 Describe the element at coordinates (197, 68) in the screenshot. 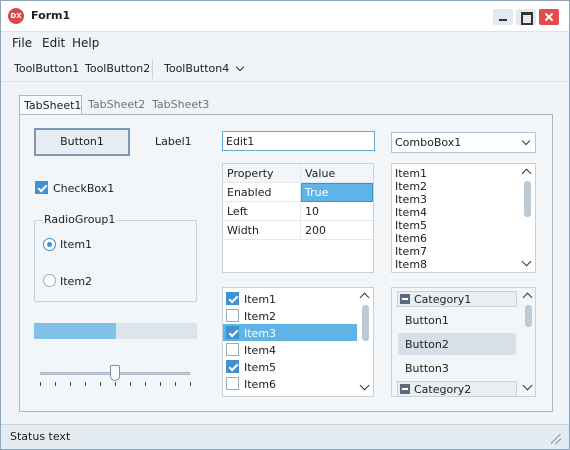

I see `tool-button-4-label: ToolButton4` at that location.